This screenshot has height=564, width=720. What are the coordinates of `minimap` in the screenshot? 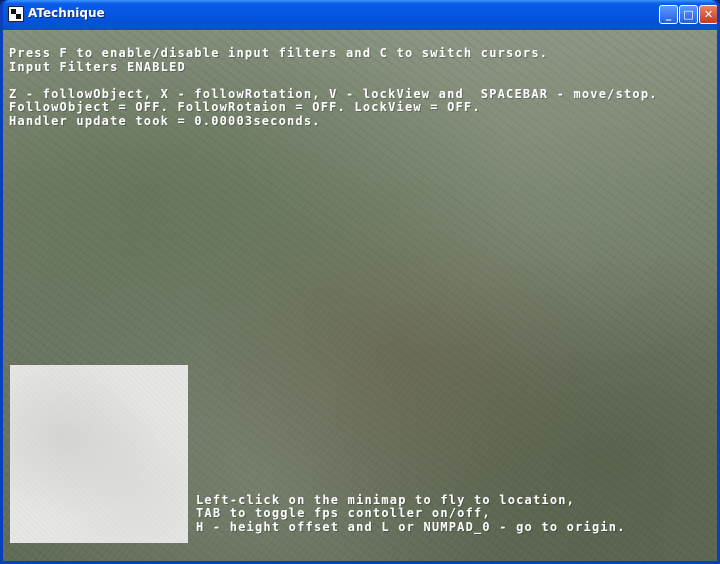 It's located at (99, 454).